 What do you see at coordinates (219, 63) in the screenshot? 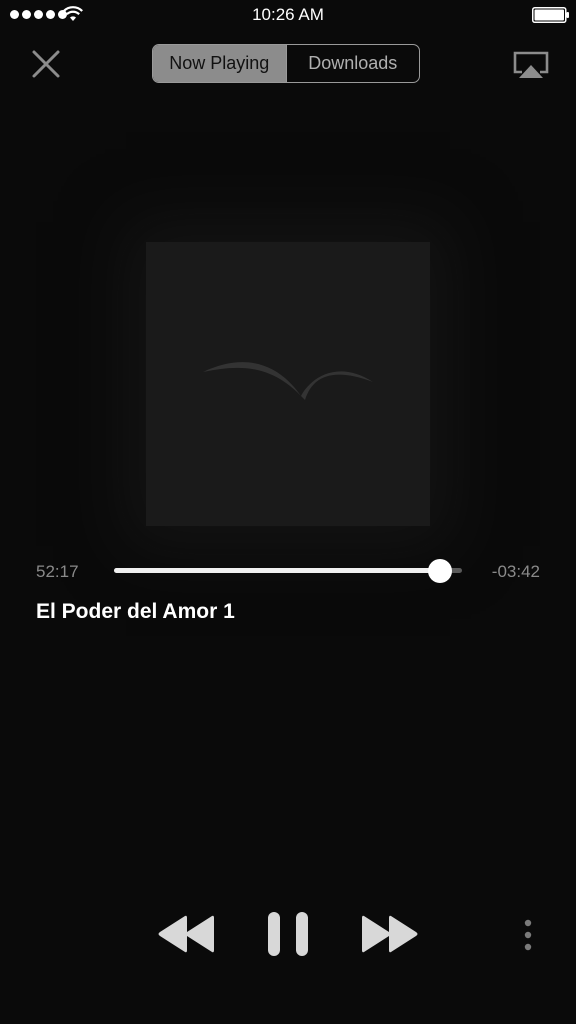
I see `tab-now-playing: Now Playing` at bounding box center [219, 63].